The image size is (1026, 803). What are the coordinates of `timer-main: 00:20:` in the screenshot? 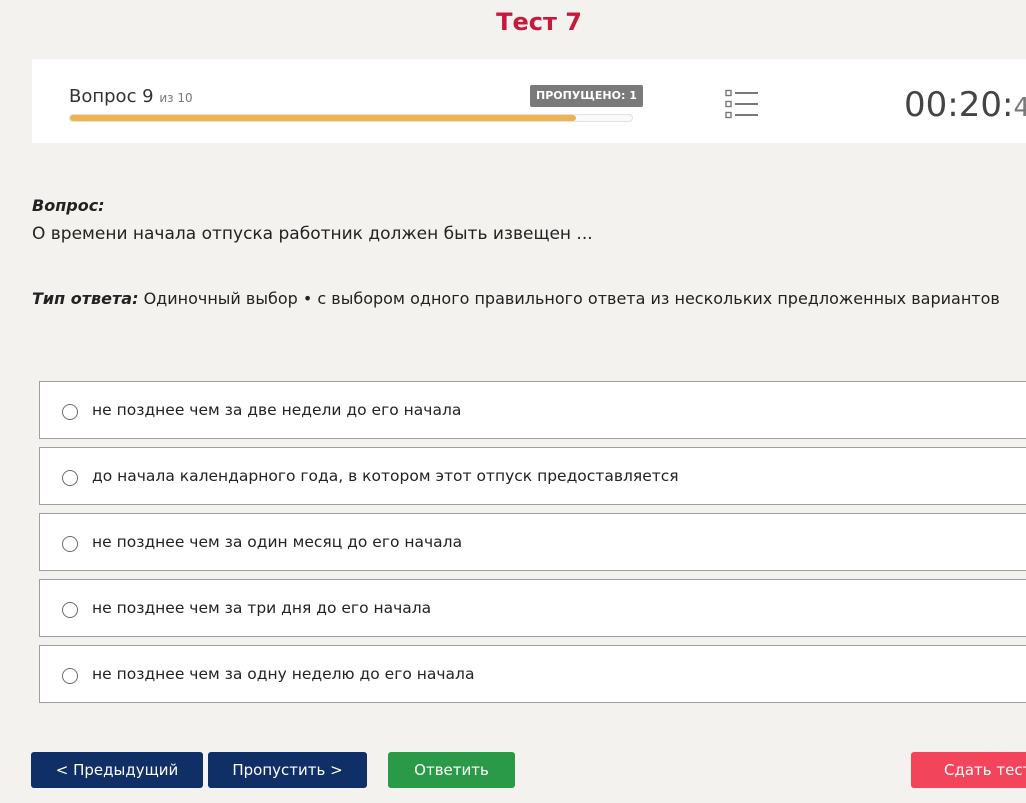 It's located at (959, 105).